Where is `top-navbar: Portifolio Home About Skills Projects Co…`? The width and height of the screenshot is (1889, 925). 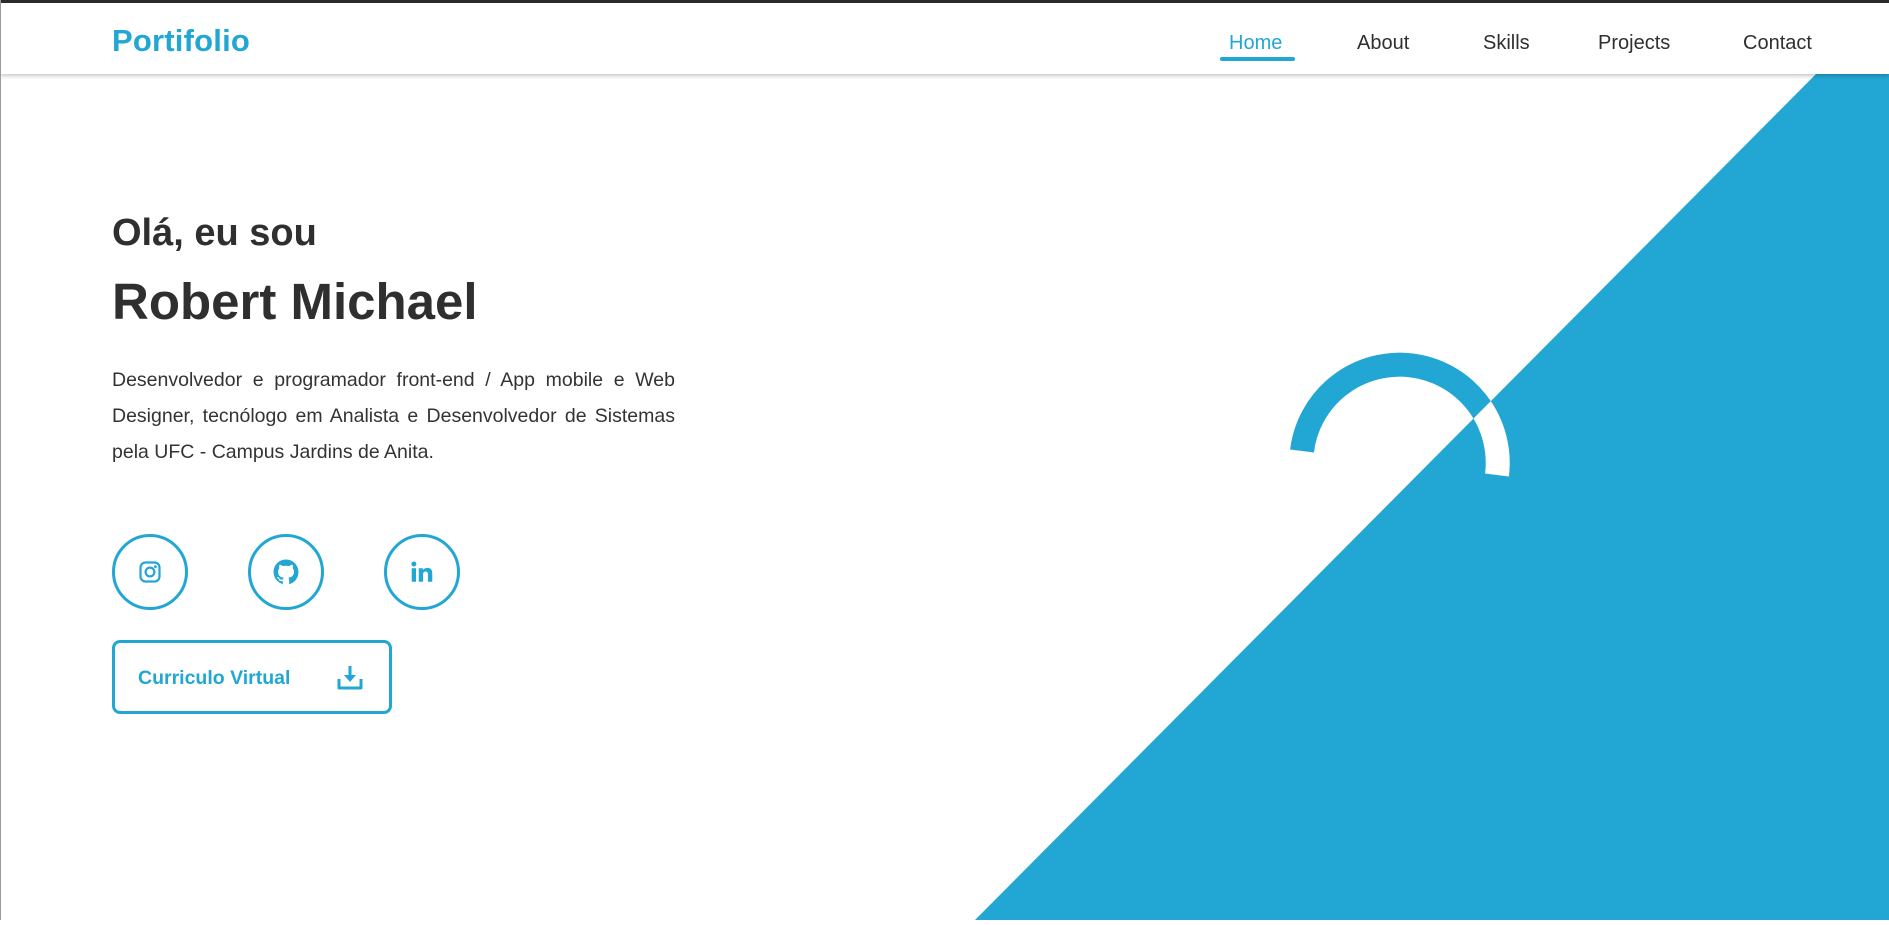
top-navbar: Portifolio Home About Skills Projects Co… is located at coordinates (944, 38).